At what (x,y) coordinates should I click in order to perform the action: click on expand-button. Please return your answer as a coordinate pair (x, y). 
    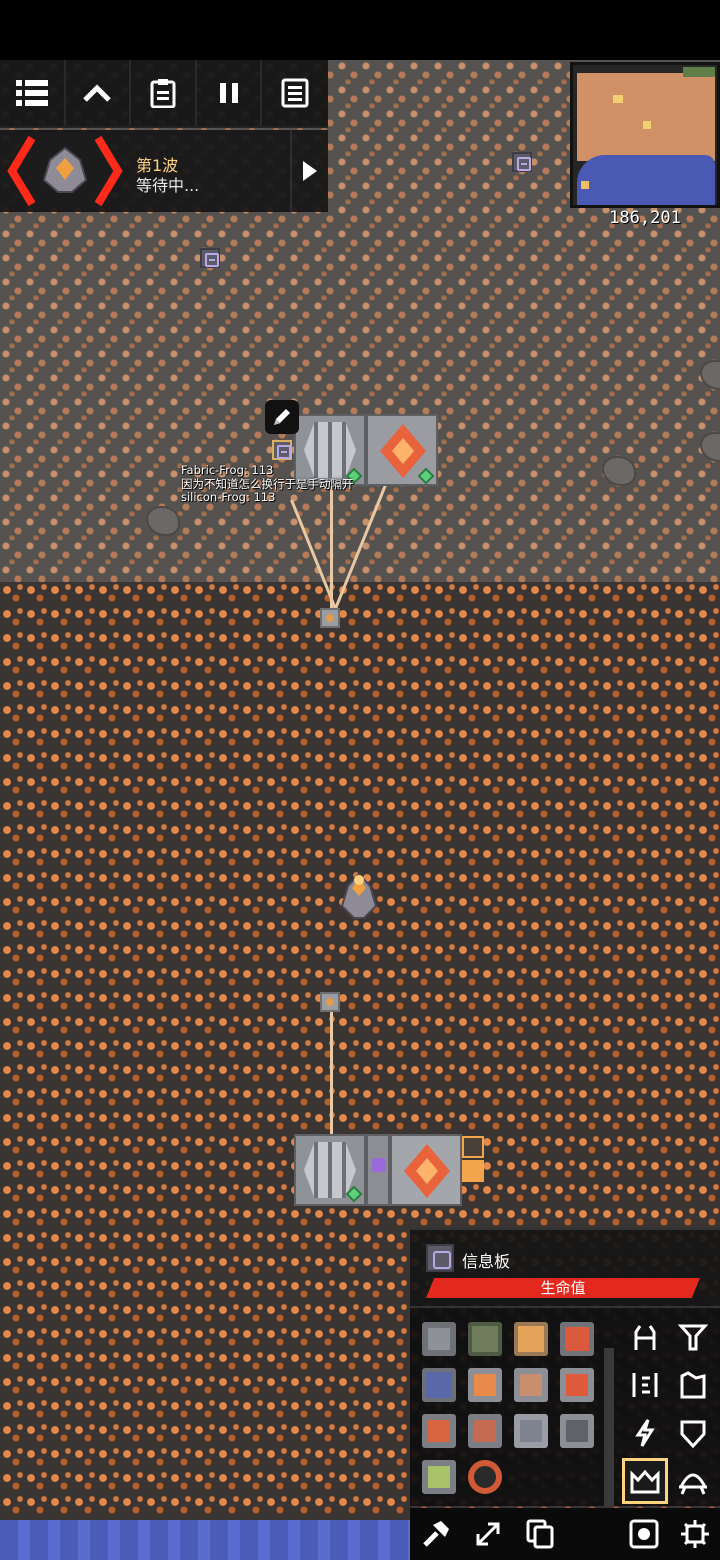
    Looking at the image, I should click on (488, 1534).